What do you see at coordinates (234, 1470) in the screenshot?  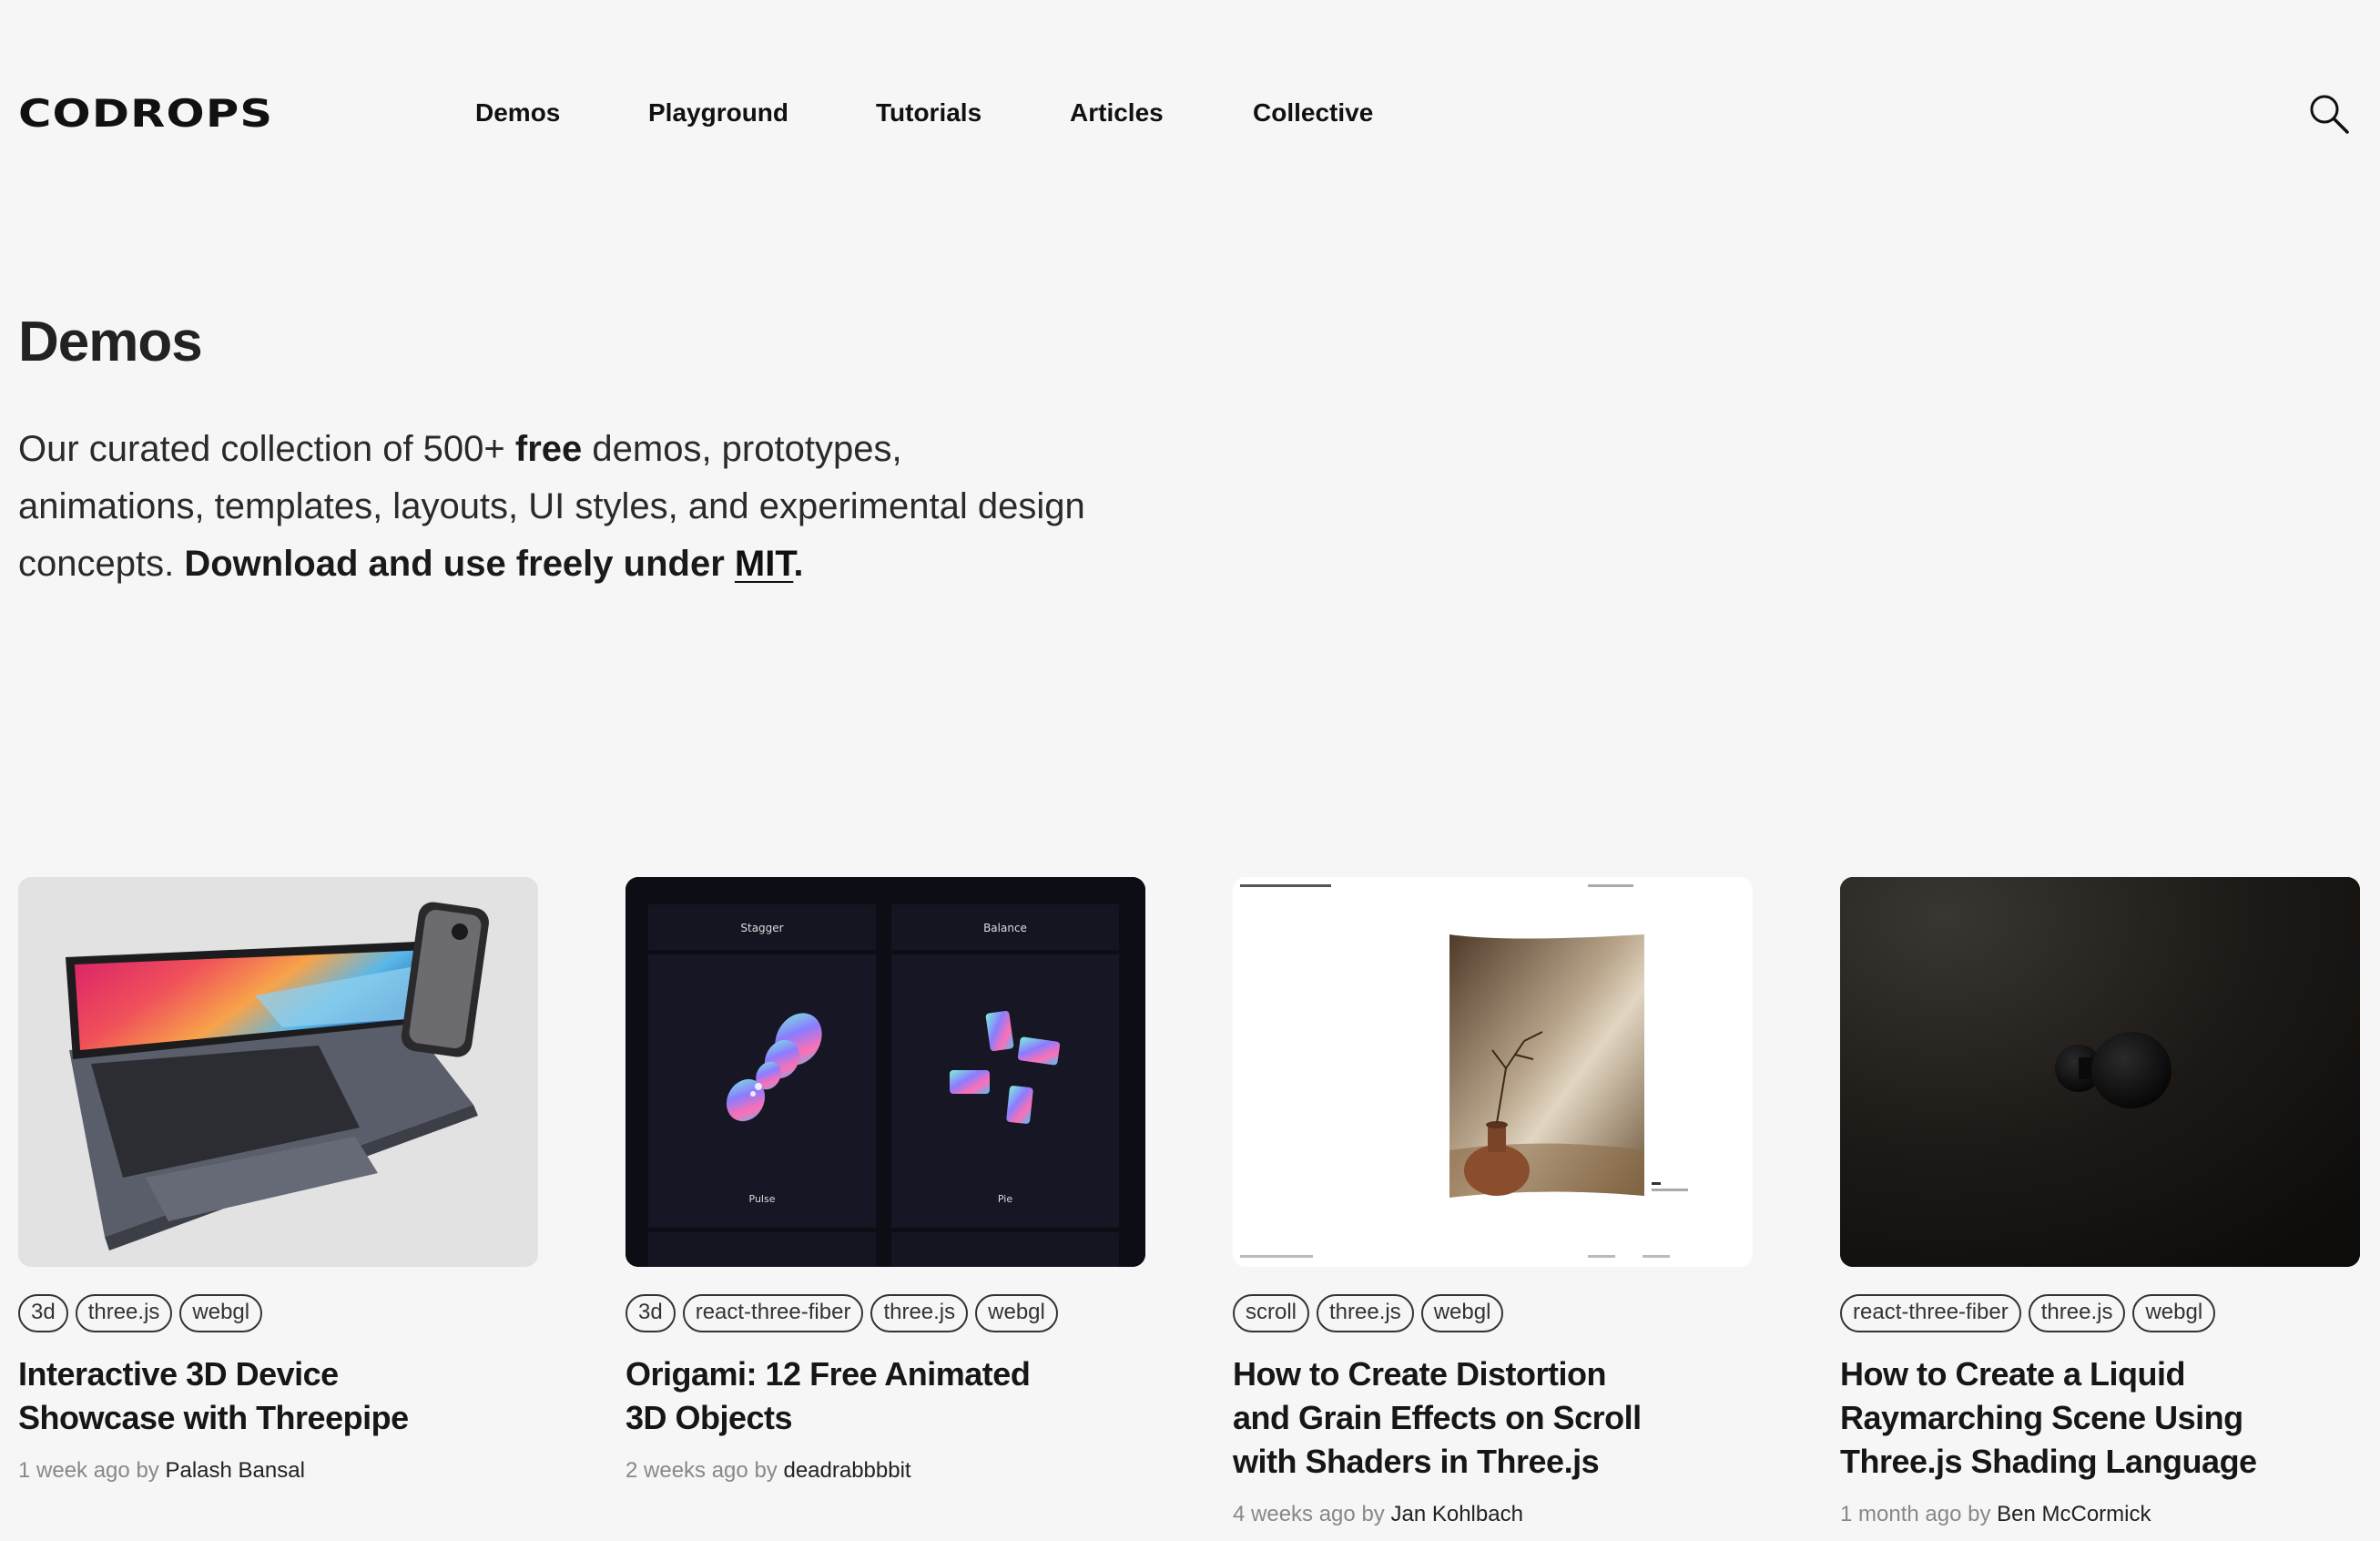 I see `author-link: Palash Bansal` at bounding box center [234, 1470].